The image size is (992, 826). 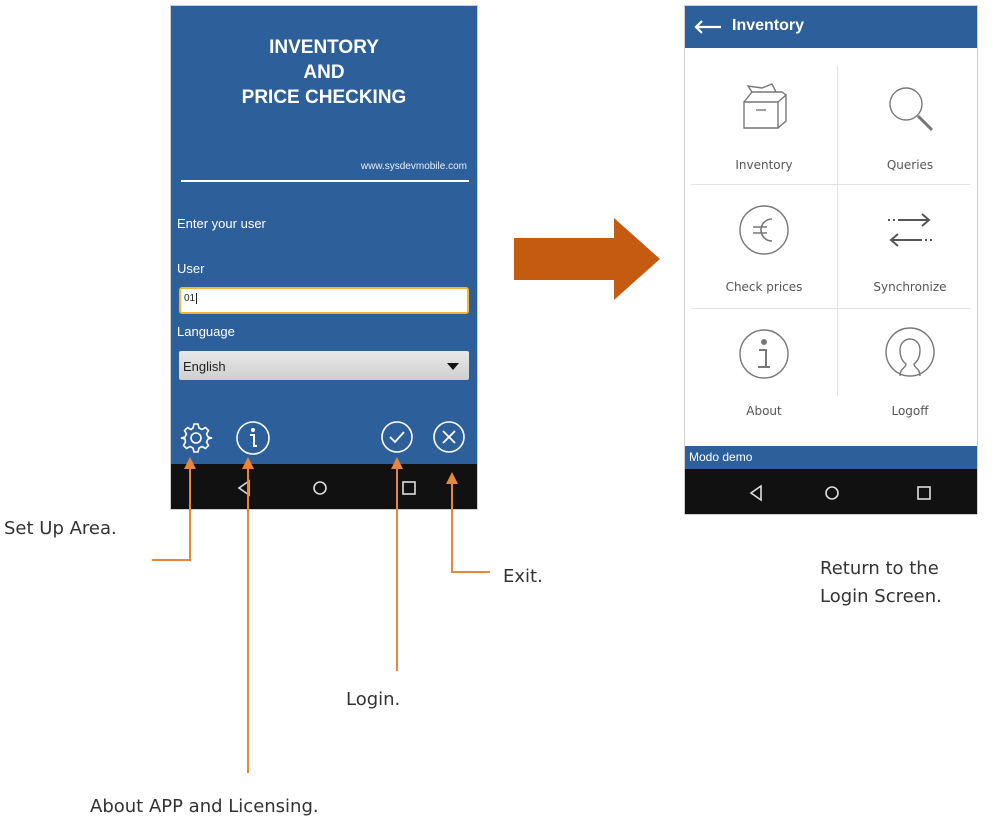 What do you see at coordinates (190, 298) in the screenshot?
I see `user-input-value: 01` at bounding box center [190, 298].